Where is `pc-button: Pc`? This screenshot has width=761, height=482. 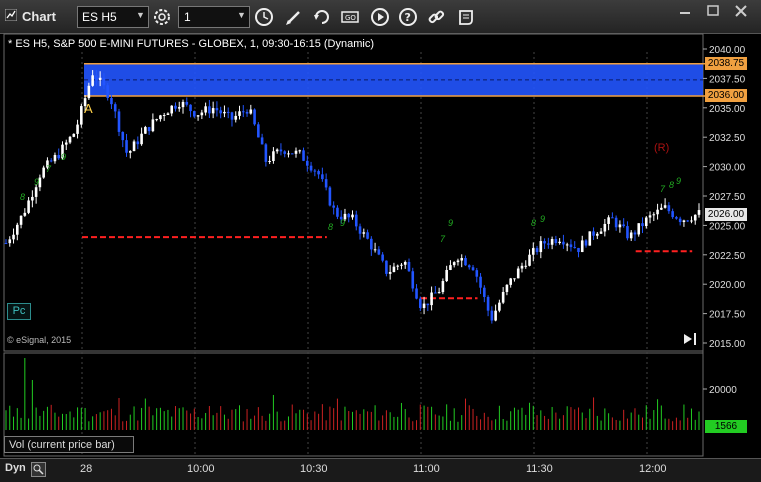 pc-button: Pc is located at coordinates (19, 311).